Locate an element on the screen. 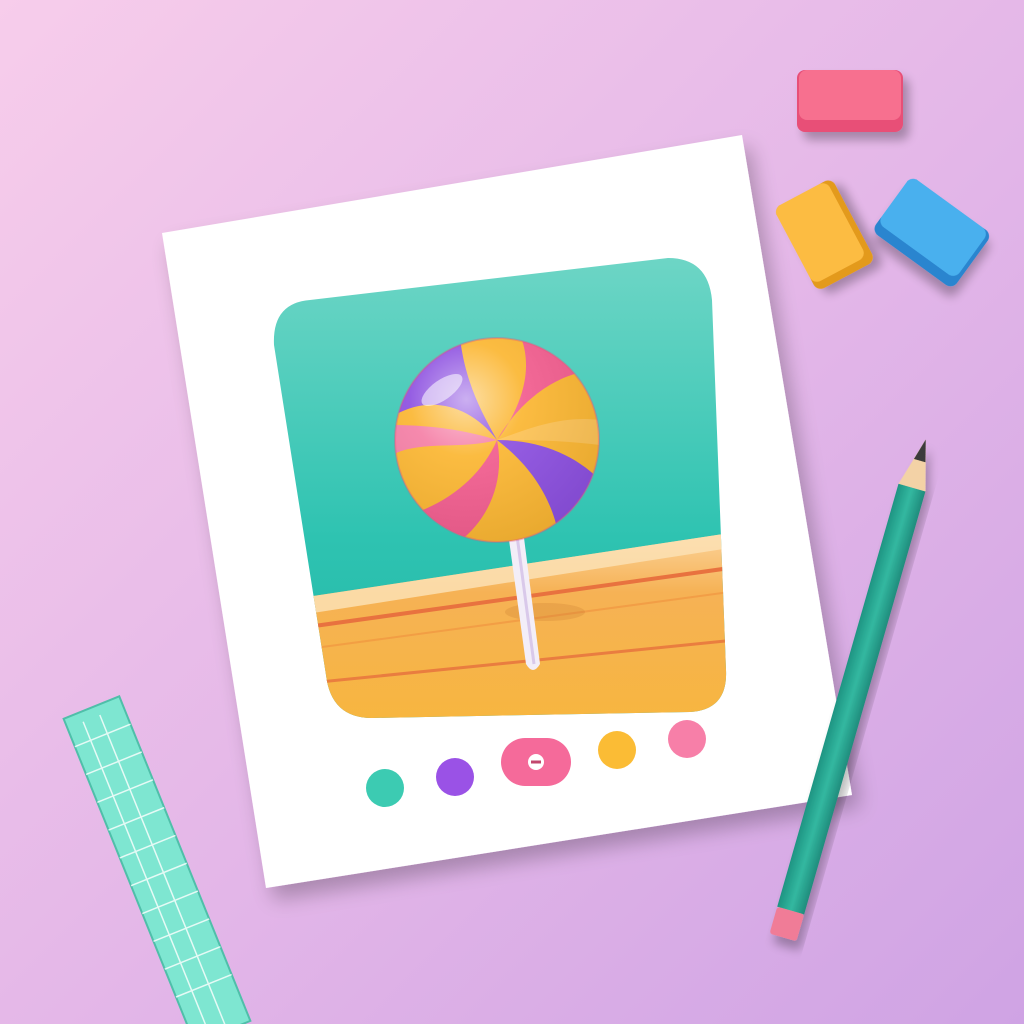 This screenshot has width=1024, height=1024. carousel-dot-selected is located at coordinates (536, 762).